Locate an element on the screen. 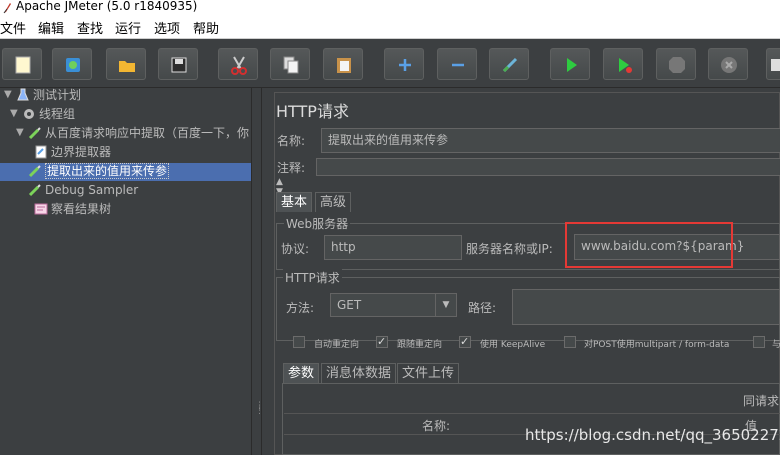  shutdown-icon is located at coordinates (729, 65).